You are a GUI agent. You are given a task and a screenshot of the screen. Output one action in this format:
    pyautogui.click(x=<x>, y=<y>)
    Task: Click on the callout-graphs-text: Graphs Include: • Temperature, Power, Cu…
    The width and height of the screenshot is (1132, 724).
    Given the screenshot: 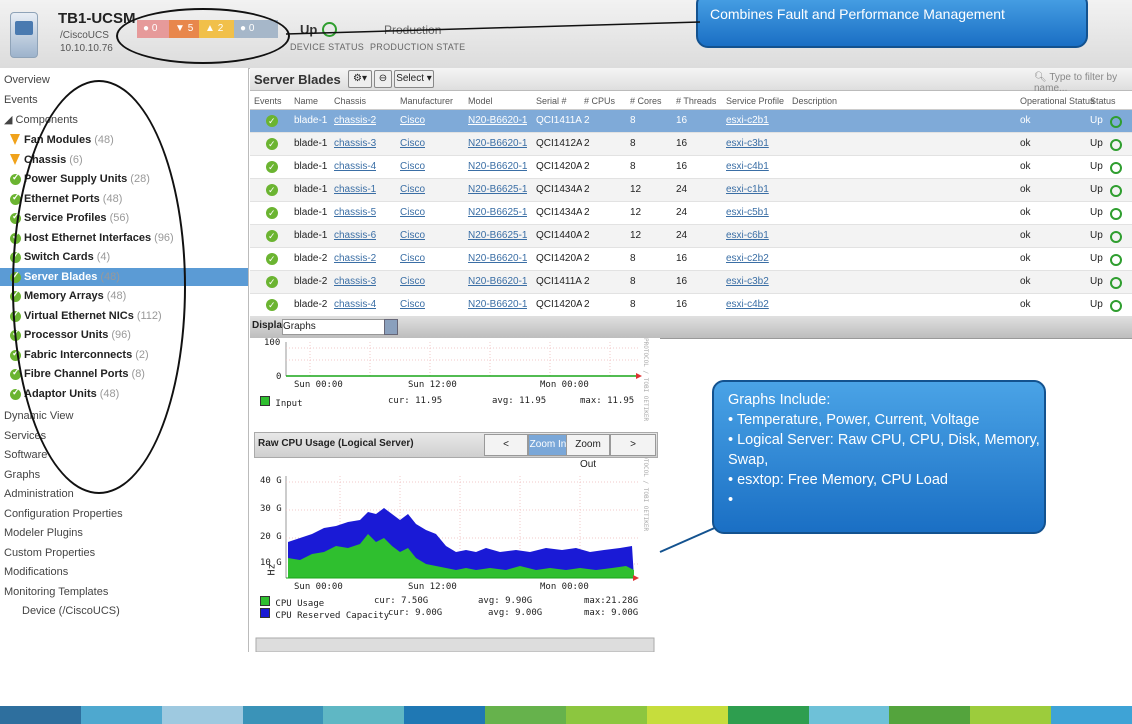 What is the action you would take?
    pyautogui.click(x=884, y=450)
    